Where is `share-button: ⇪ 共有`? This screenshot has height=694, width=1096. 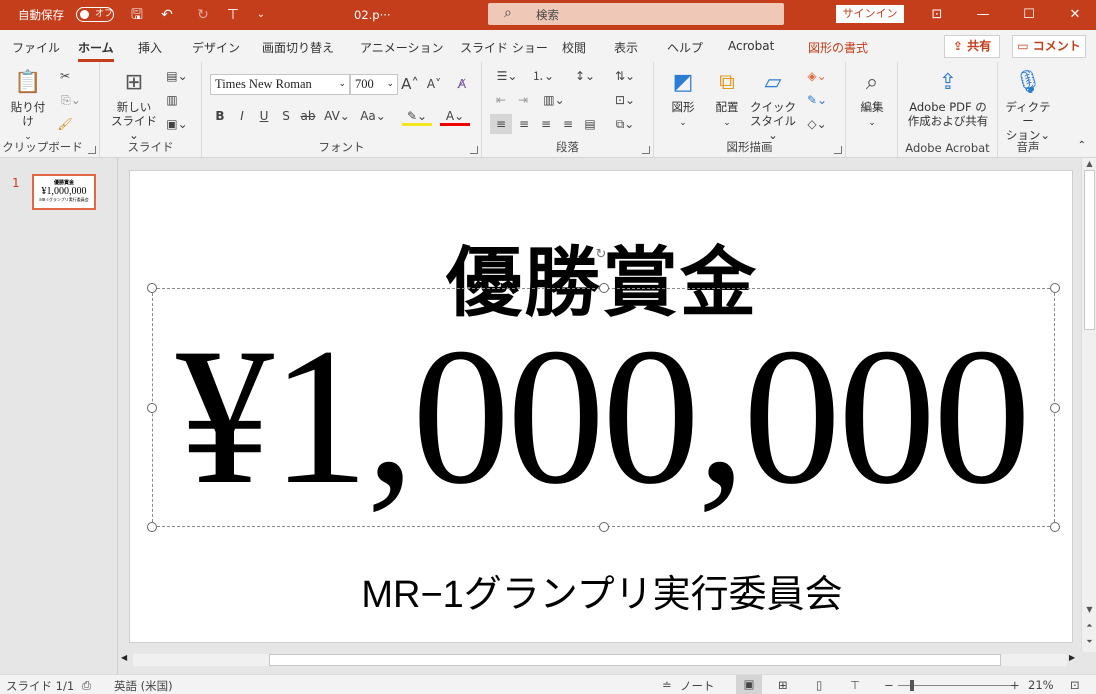
share-button: ⇪ 共有 is located at coordinates (972, 46).